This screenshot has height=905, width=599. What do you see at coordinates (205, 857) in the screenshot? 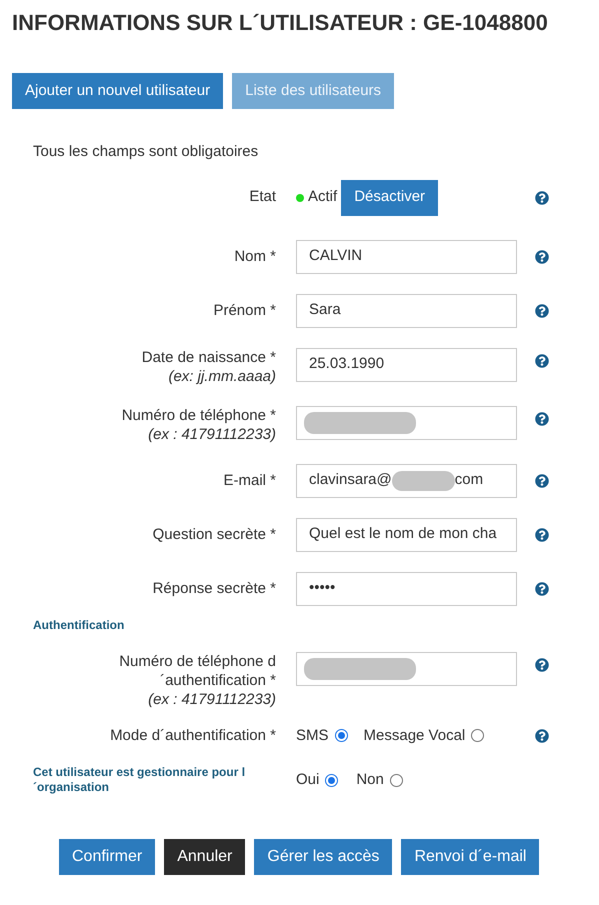
I see `action-button: Annuler` at bounding box center [205, 857].